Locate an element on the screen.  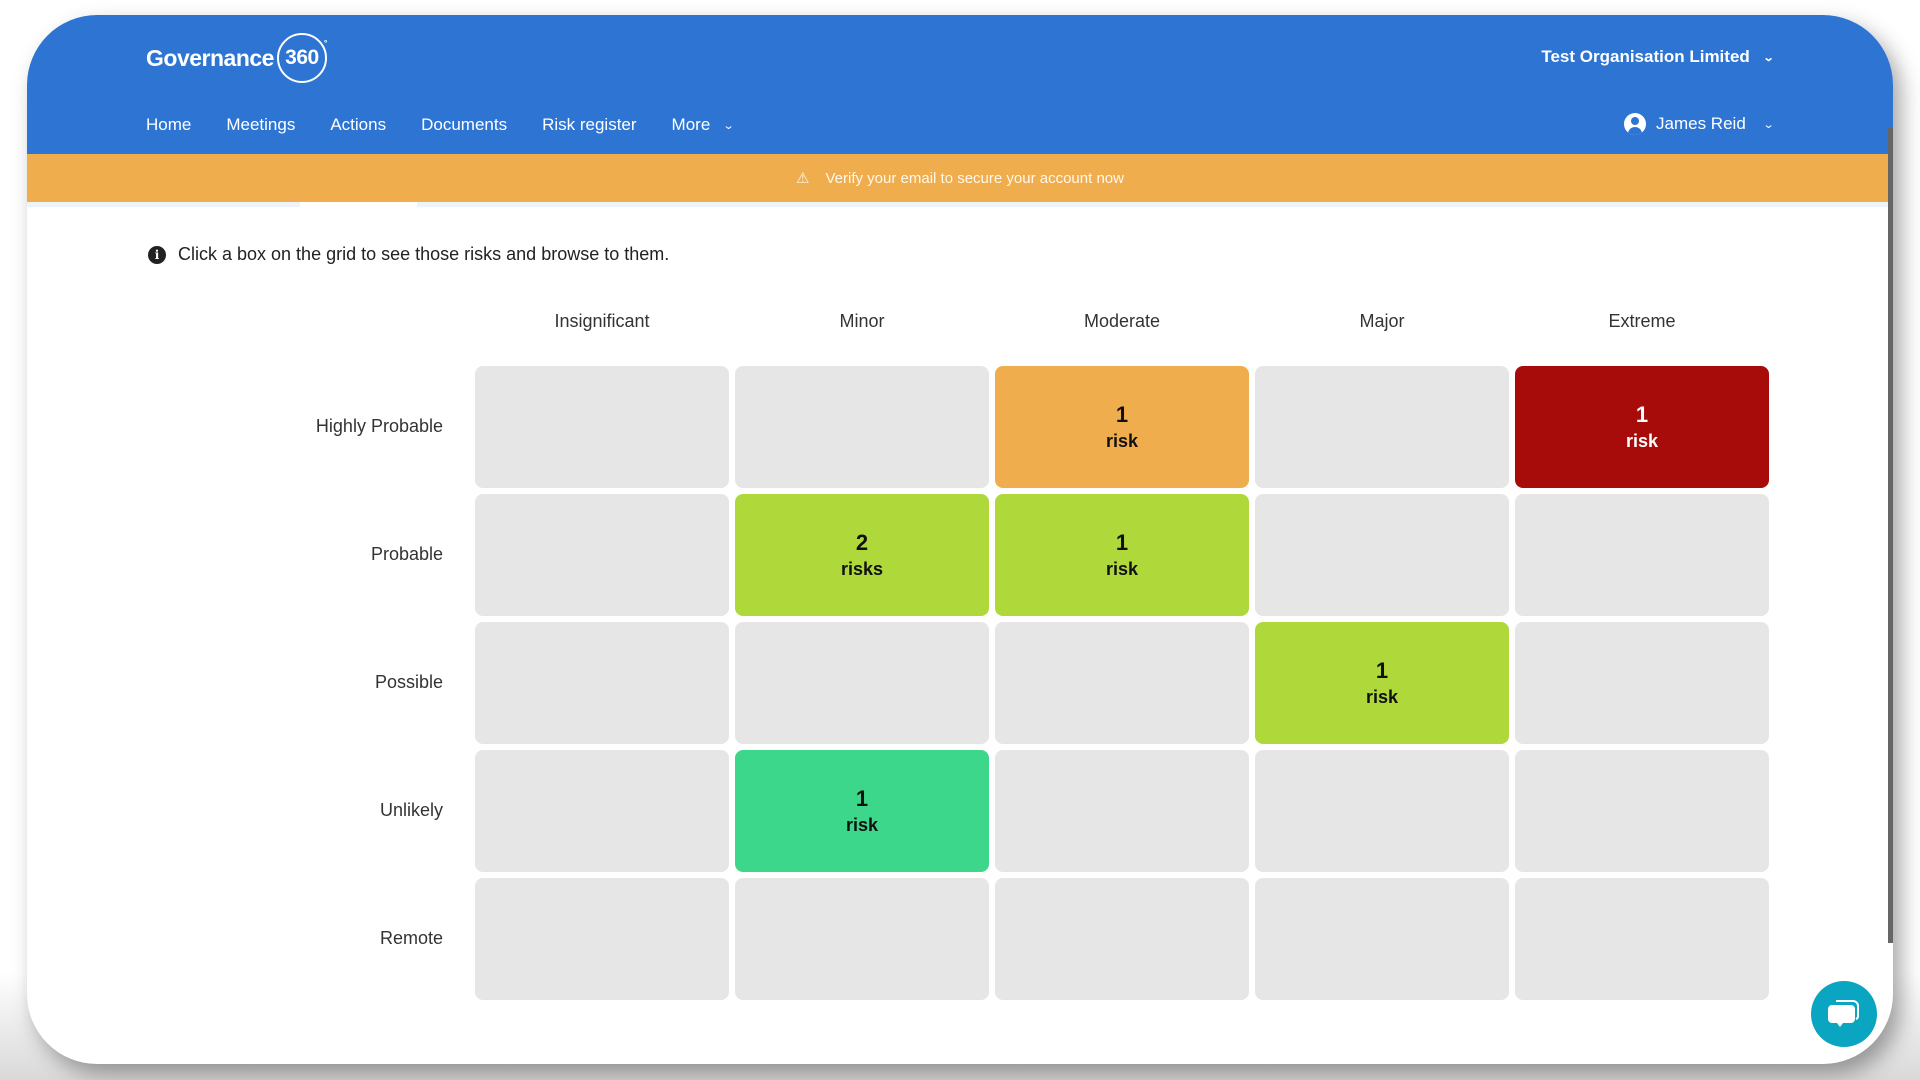
nav-risk-register: Risk register is located at coordinates (589, 125).